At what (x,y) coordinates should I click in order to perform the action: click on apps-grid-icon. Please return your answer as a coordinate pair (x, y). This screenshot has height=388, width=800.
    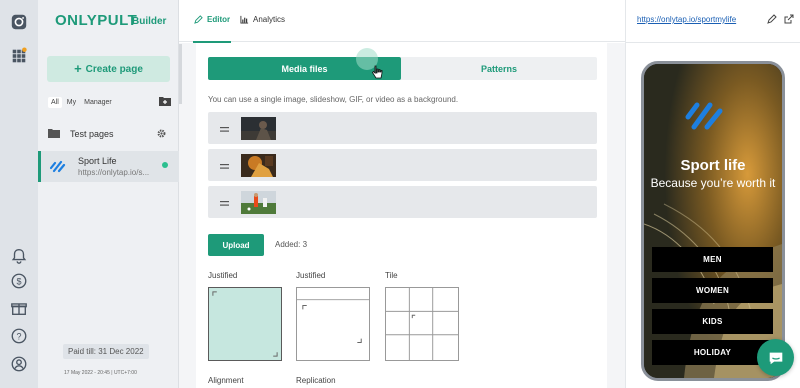
    Looking at the image, I should click on (19, 56).